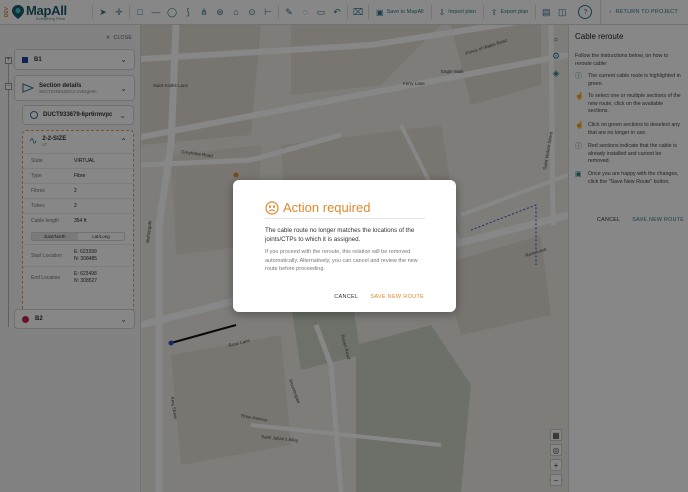 The image size is (688, 492). I want to click on dialog-save-new-route-button: SAVE NEW ROUTE, so click(397, 297).